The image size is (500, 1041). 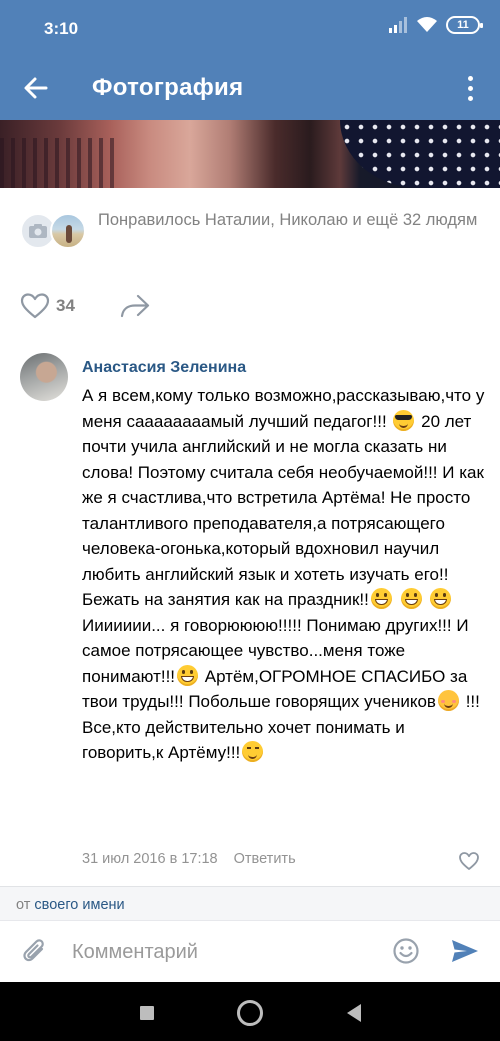 What do you see at coordinates (265, 859) in the screenshot?
I see `reply-button: Ответить` at bounding box center [265, 859].